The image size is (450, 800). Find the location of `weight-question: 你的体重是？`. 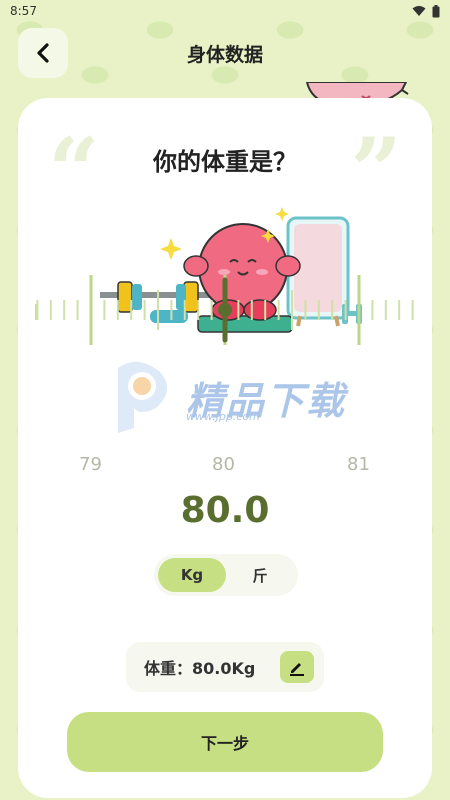

weight-question: 你的体重是？ is located at coordinates (225, 162).